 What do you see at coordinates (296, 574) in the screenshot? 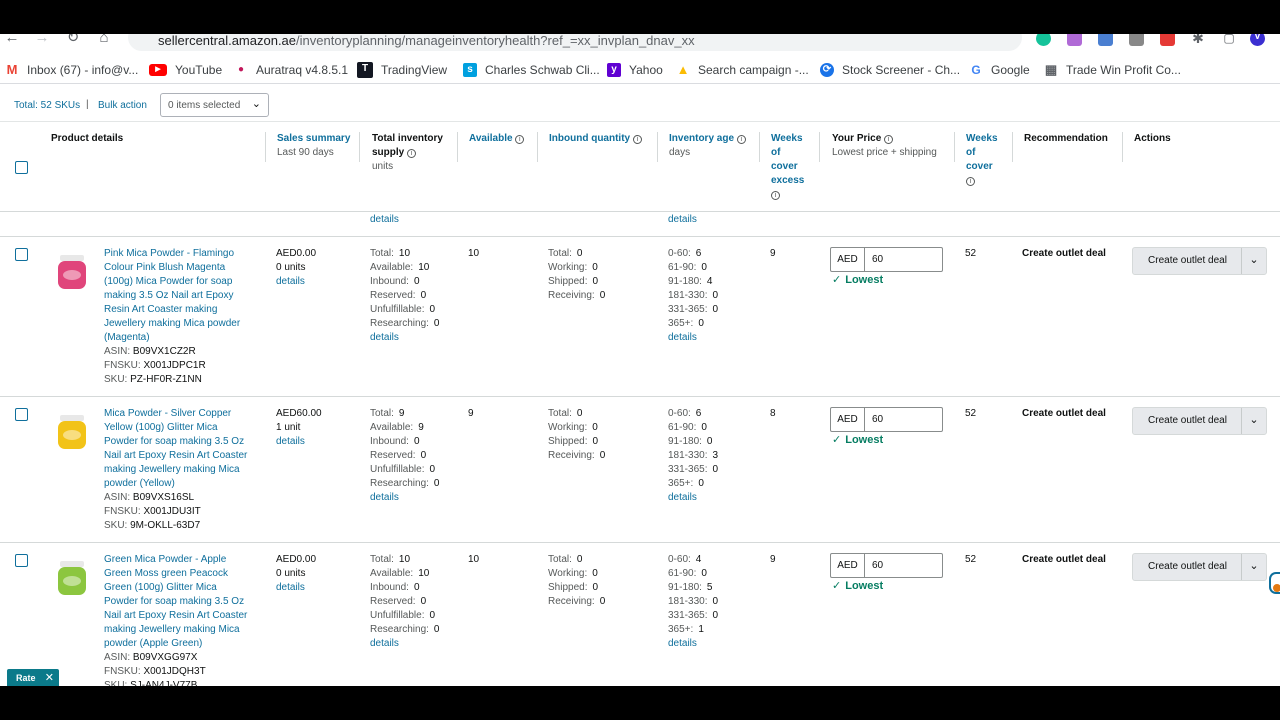
I see `sales-summary-cell: AED0.00 0 units details` at bounding box center [296, 574].